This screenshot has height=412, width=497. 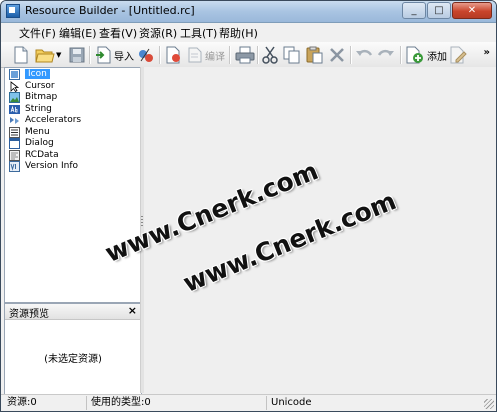 I want to click on string-resource-icon, so click(x=14, y=109).